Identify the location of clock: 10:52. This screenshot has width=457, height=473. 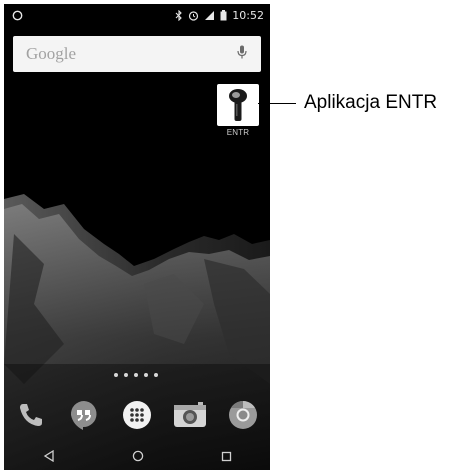
(248, 15).